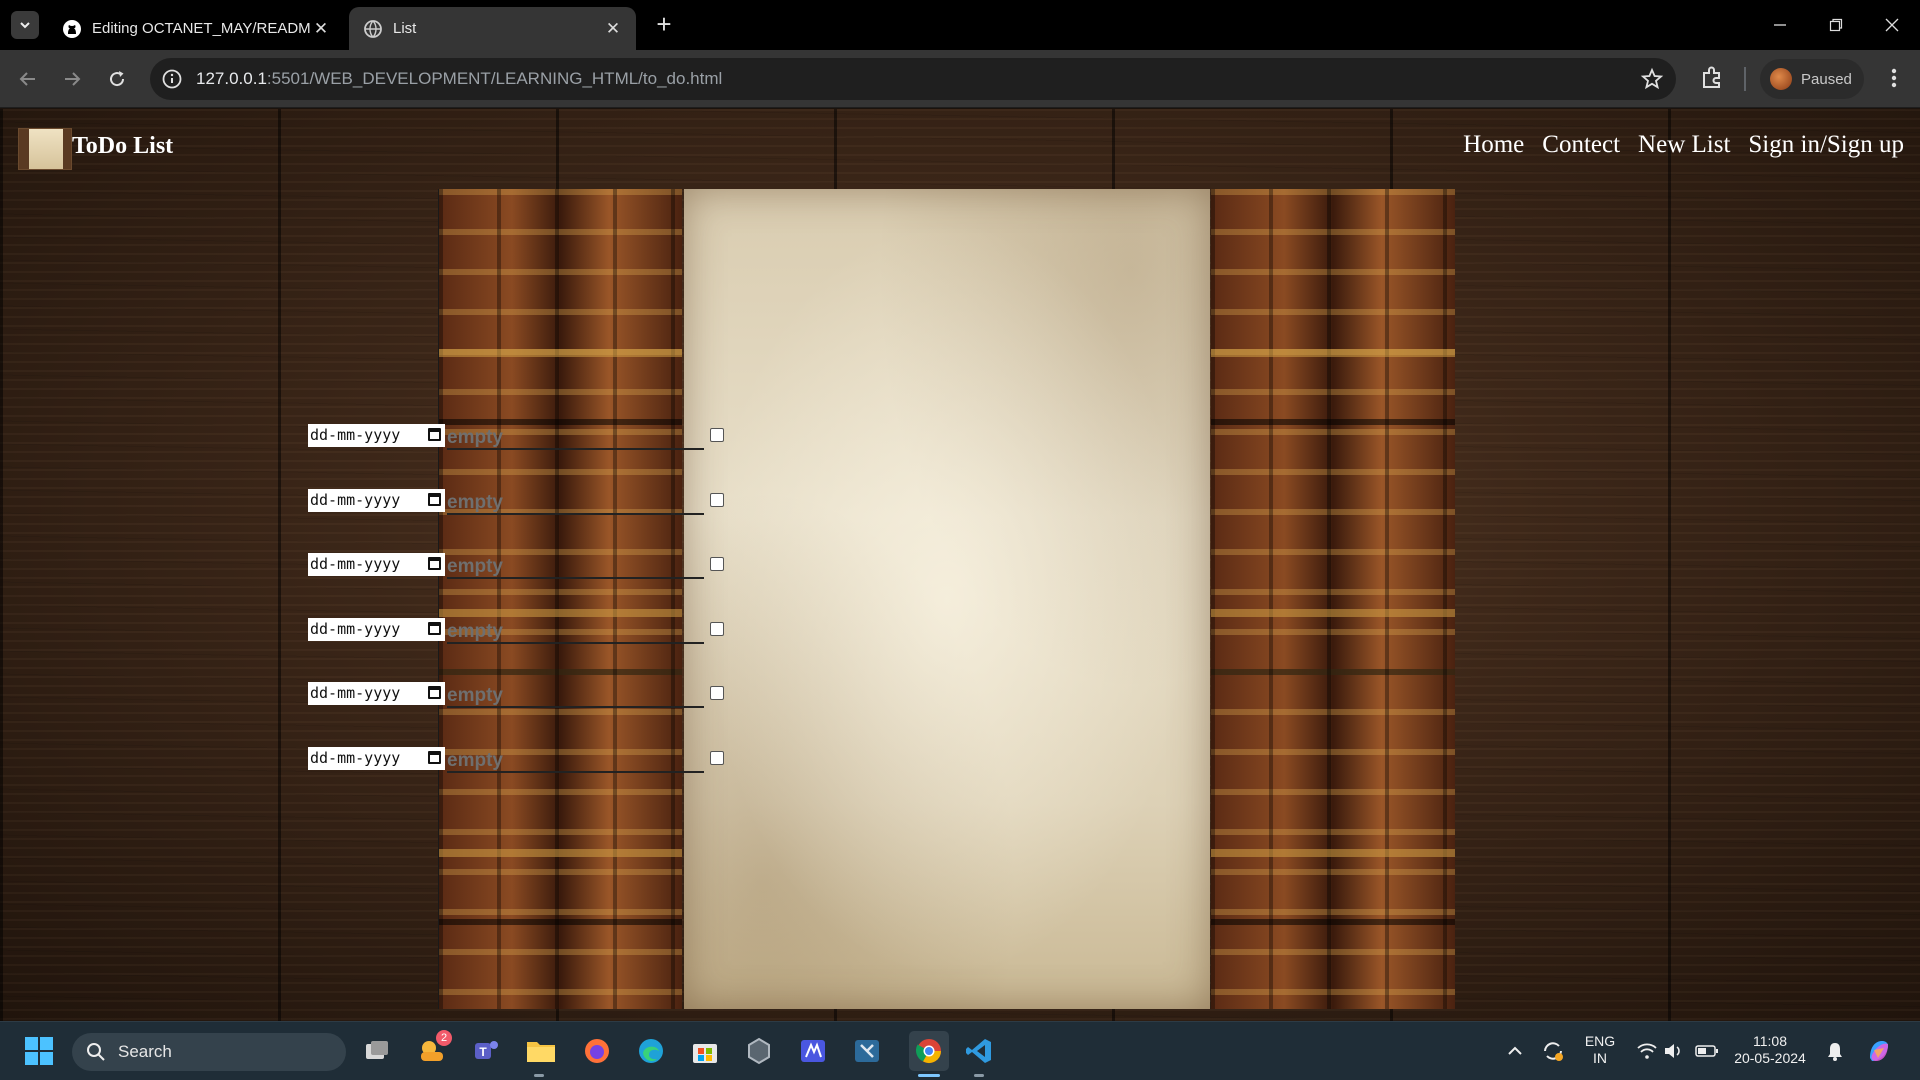  I want to click on tab-github-readme: Editing OCTANET_MAY/READM ✕, so click(196, 28).